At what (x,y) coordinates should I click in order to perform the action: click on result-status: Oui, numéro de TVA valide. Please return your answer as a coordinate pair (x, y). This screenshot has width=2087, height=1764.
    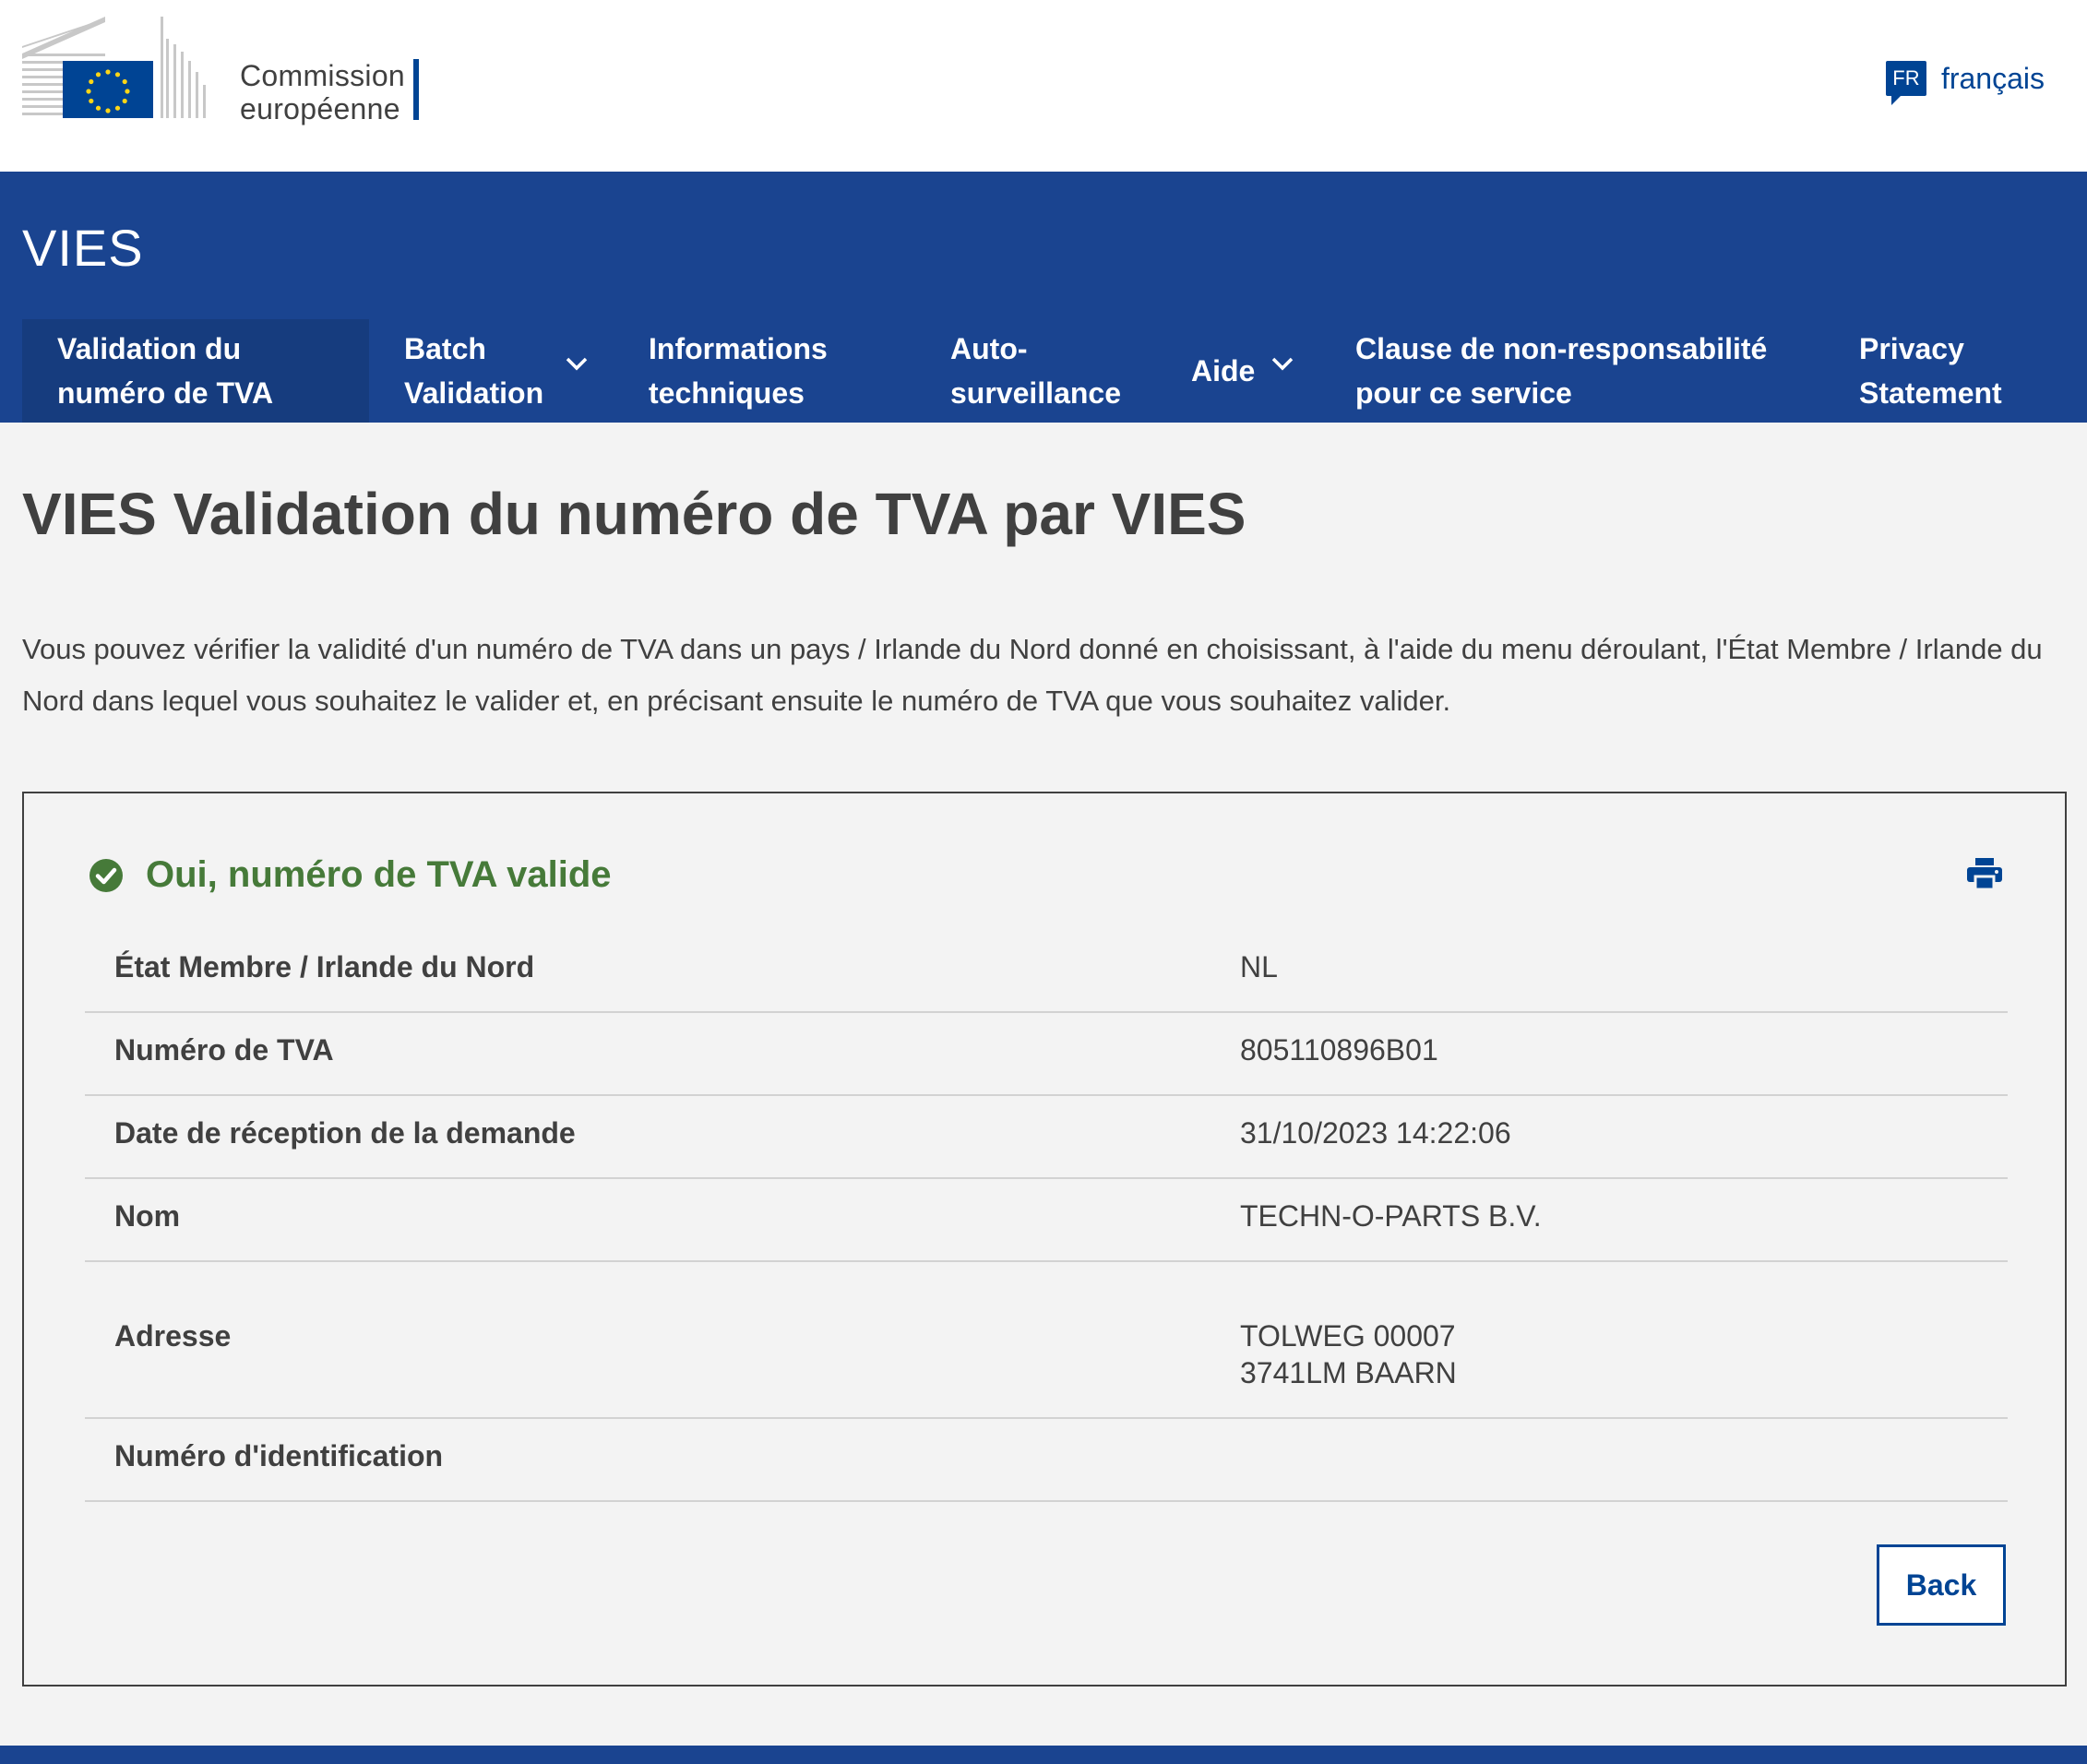
    Looking at the image, I should click on (379, 875).